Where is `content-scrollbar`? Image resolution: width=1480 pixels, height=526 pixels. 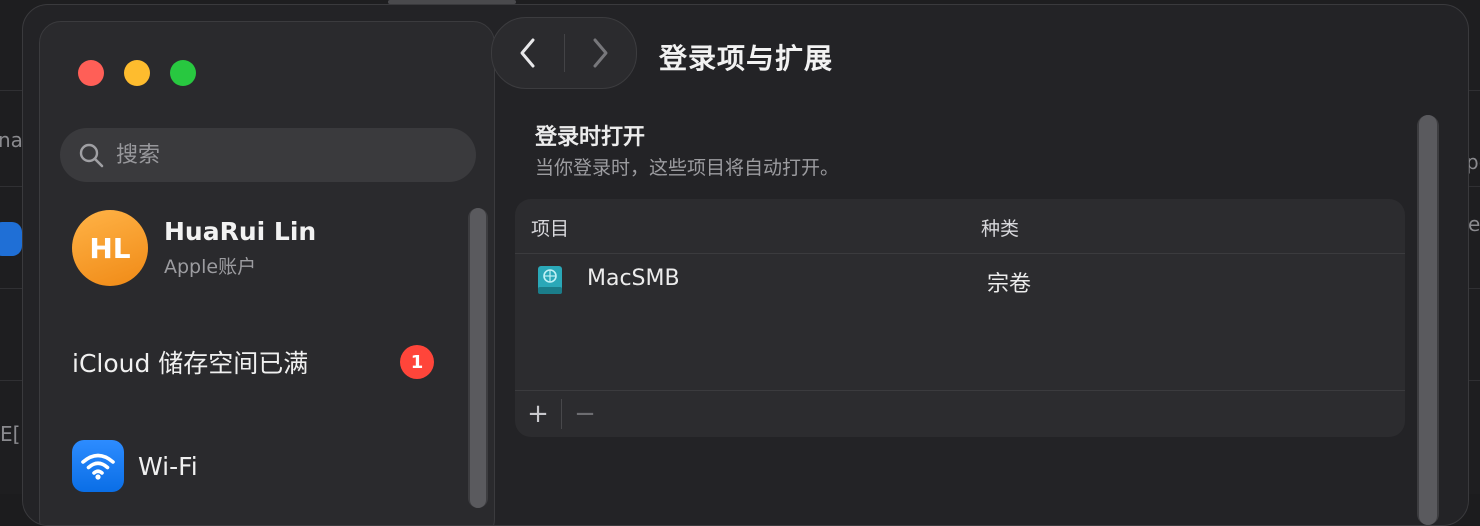 content-scrollbar is located at coordinates (1428, 320).